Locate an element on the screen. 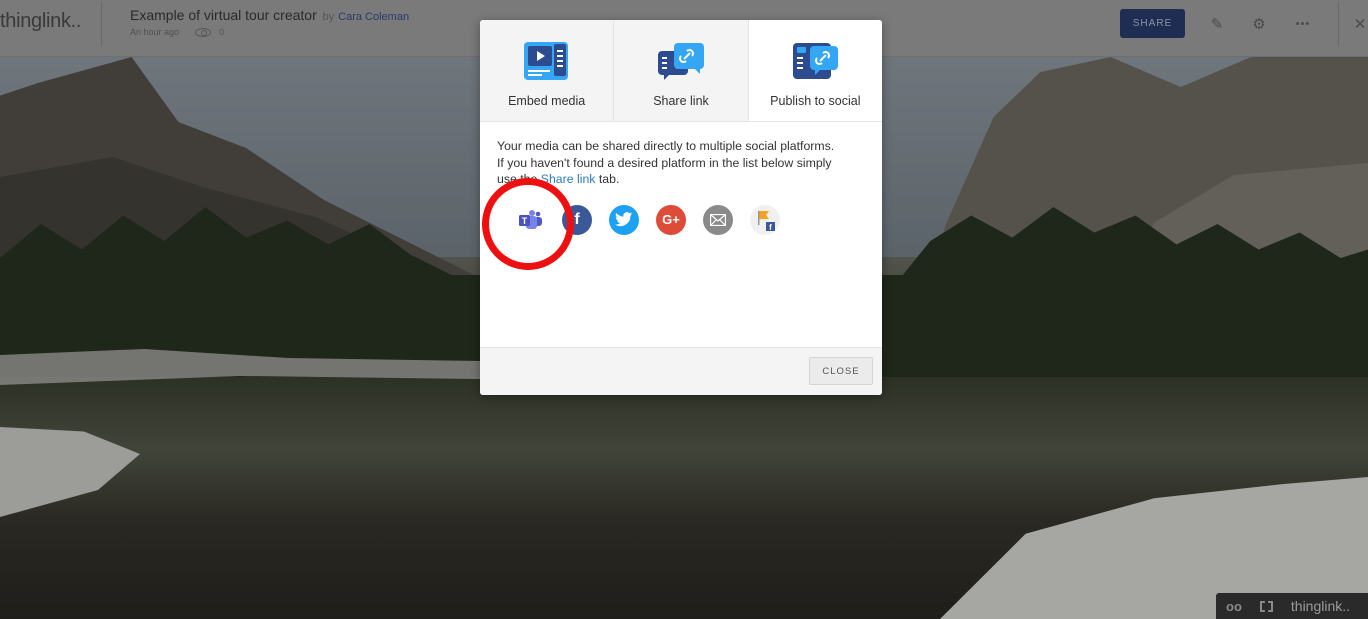 This screenshot has width=1368, height=619. tab-publish-to-social: Publish to social is located at coordinates (815, 70).